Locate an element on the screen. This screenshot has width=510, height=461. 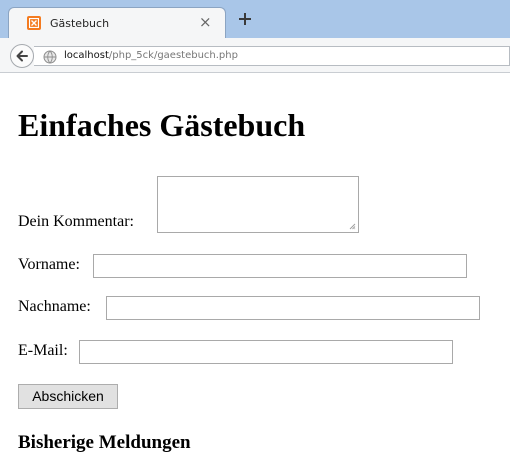
lastname-input is located at coordinates (293, 308).